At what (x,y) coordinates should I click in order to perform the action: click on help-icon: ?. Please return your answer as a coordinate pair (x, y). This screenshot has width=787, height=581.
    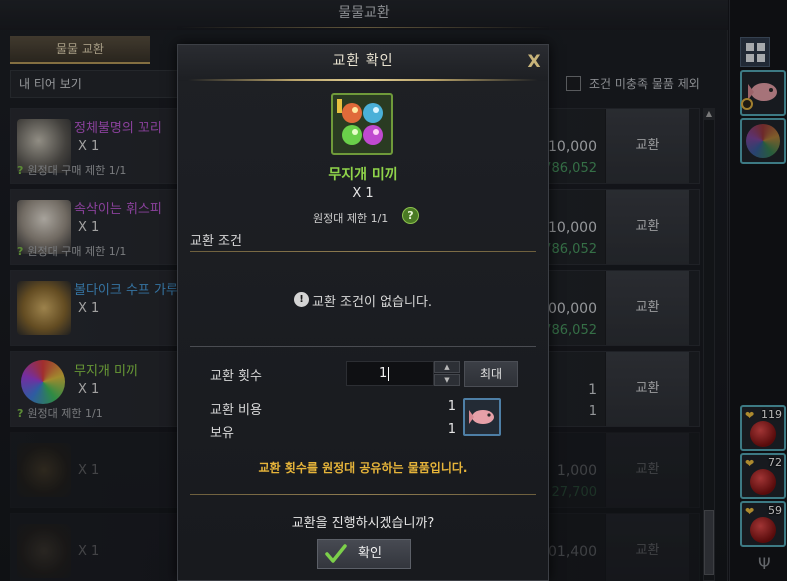
    Looking at the image, I should click on (410, 215).